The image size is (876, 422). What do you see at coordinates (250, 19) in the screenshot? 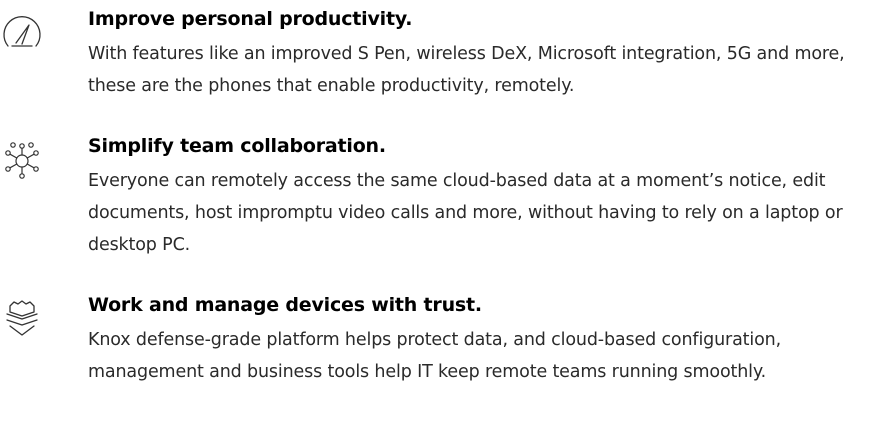
I see `feature-title: Improve personal productivity.` at bounding box center [250, 19].